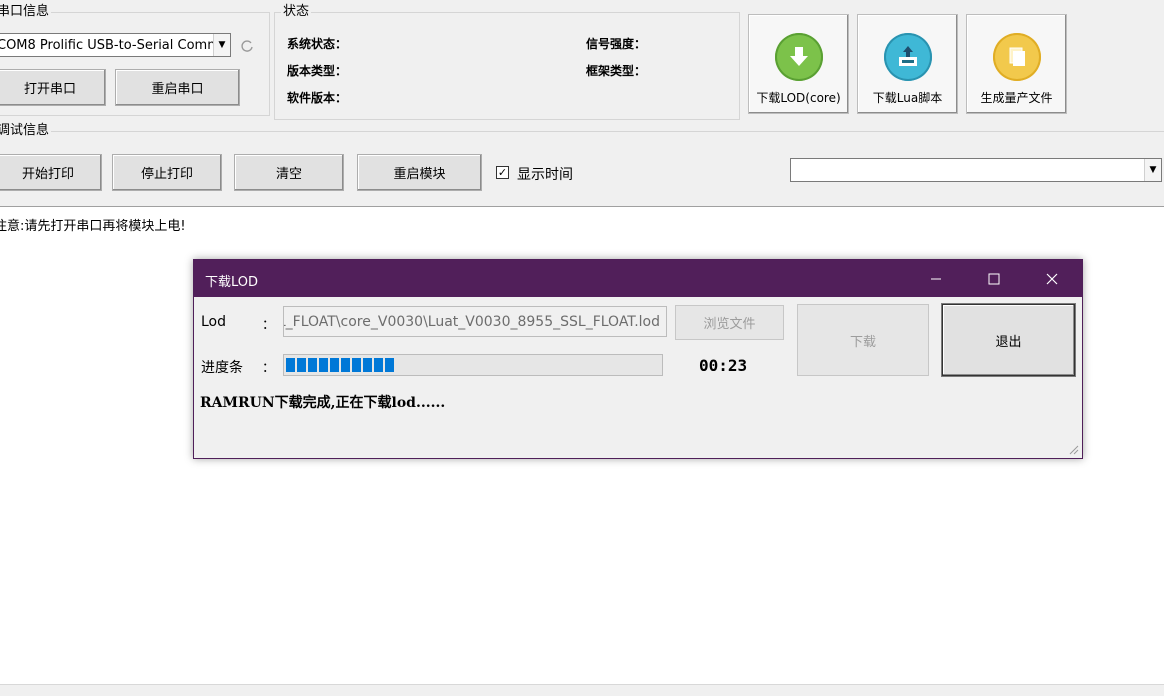 The image size is (1164, 696). Describe the element at coordinates (26, 131) in the screenshot. I see `debug-group-title: 调试信息` at that location.